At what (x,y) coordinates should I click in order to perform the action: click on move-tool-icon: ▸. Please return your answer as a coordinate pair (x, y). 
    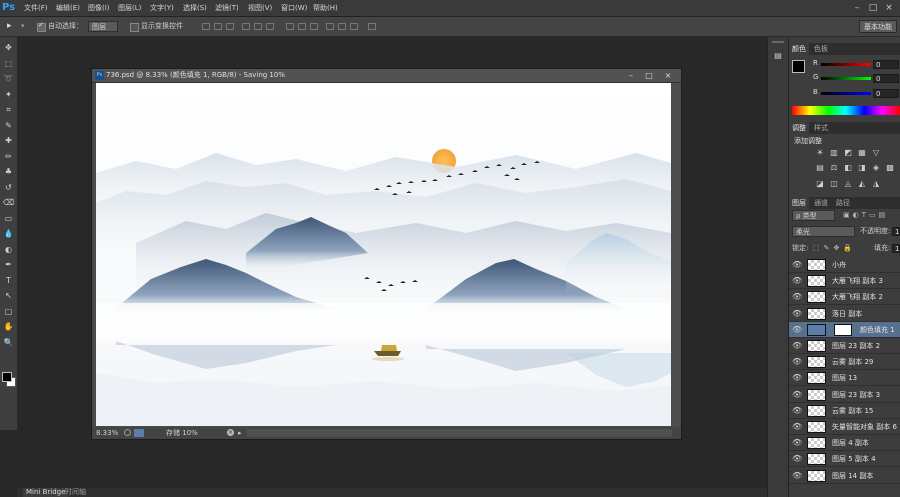
    Looking at the image, I should click on (9, 26).